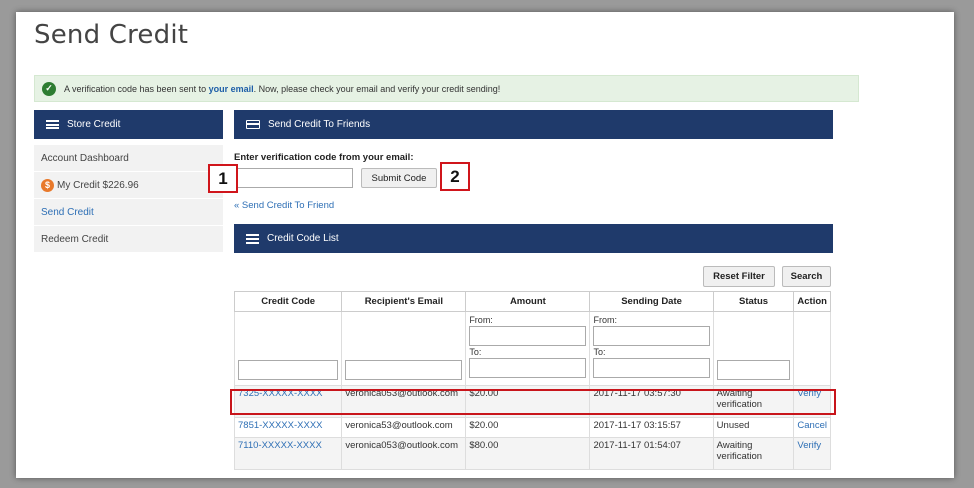 Image resolution: width=974 pixels, height=488 pixels. Describe the element at coordinates (231, 89) in the screenshot. I see `alert-email-link: your email` at that location.